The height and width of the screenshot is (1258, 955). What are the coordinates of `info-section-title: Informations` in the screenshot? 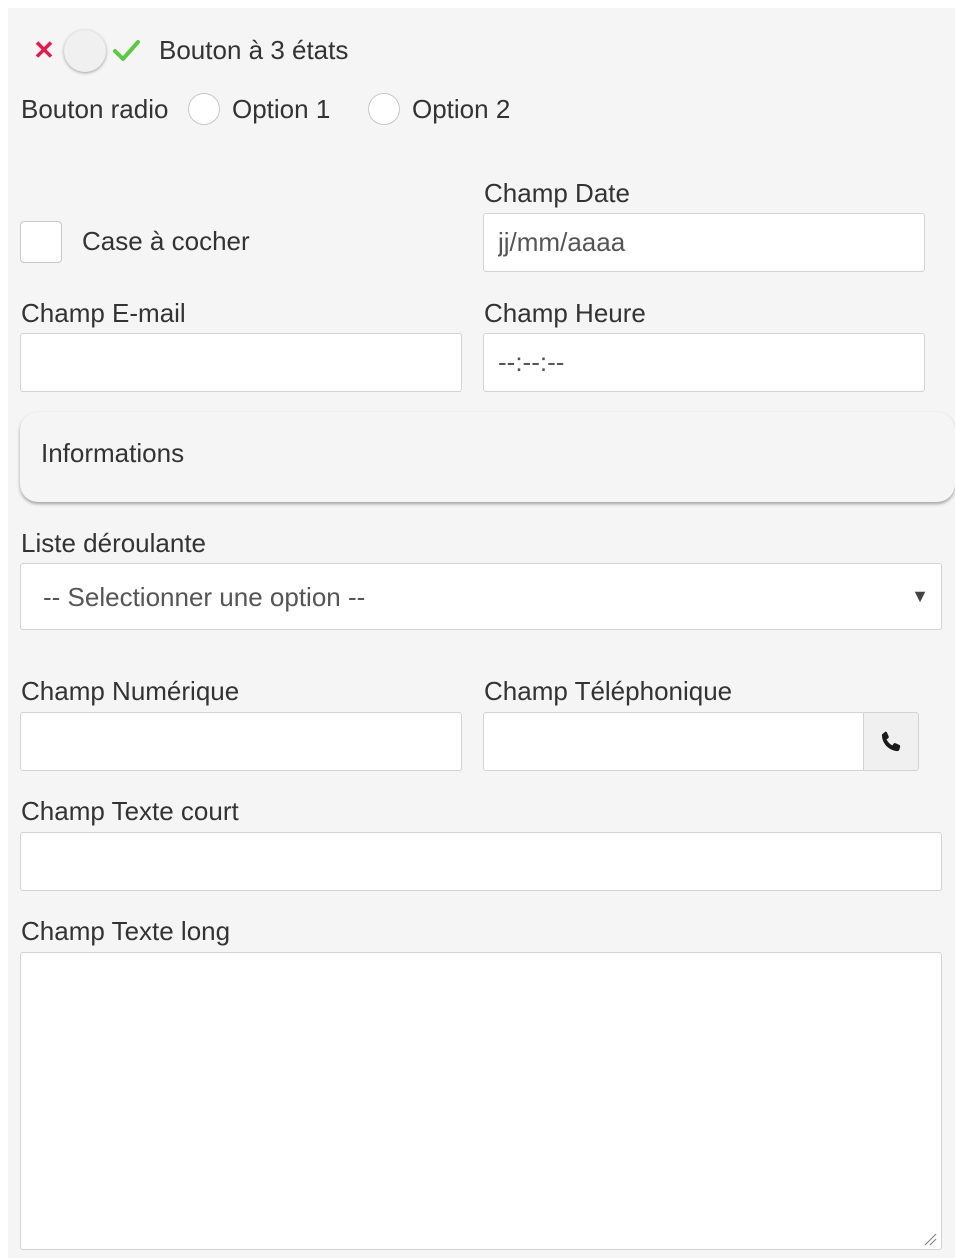 It's located at (113, 453).